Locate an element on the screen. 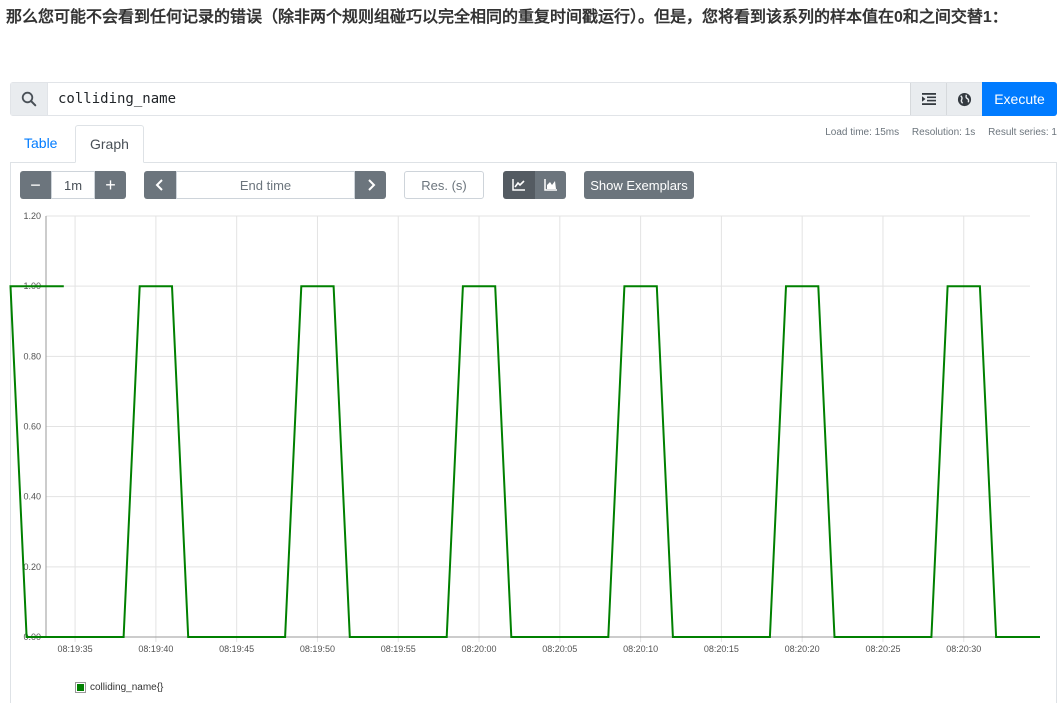 This screenshot has width=1061, height=703. resolution: Resolution: 1s is located at coordinates (943, 132).